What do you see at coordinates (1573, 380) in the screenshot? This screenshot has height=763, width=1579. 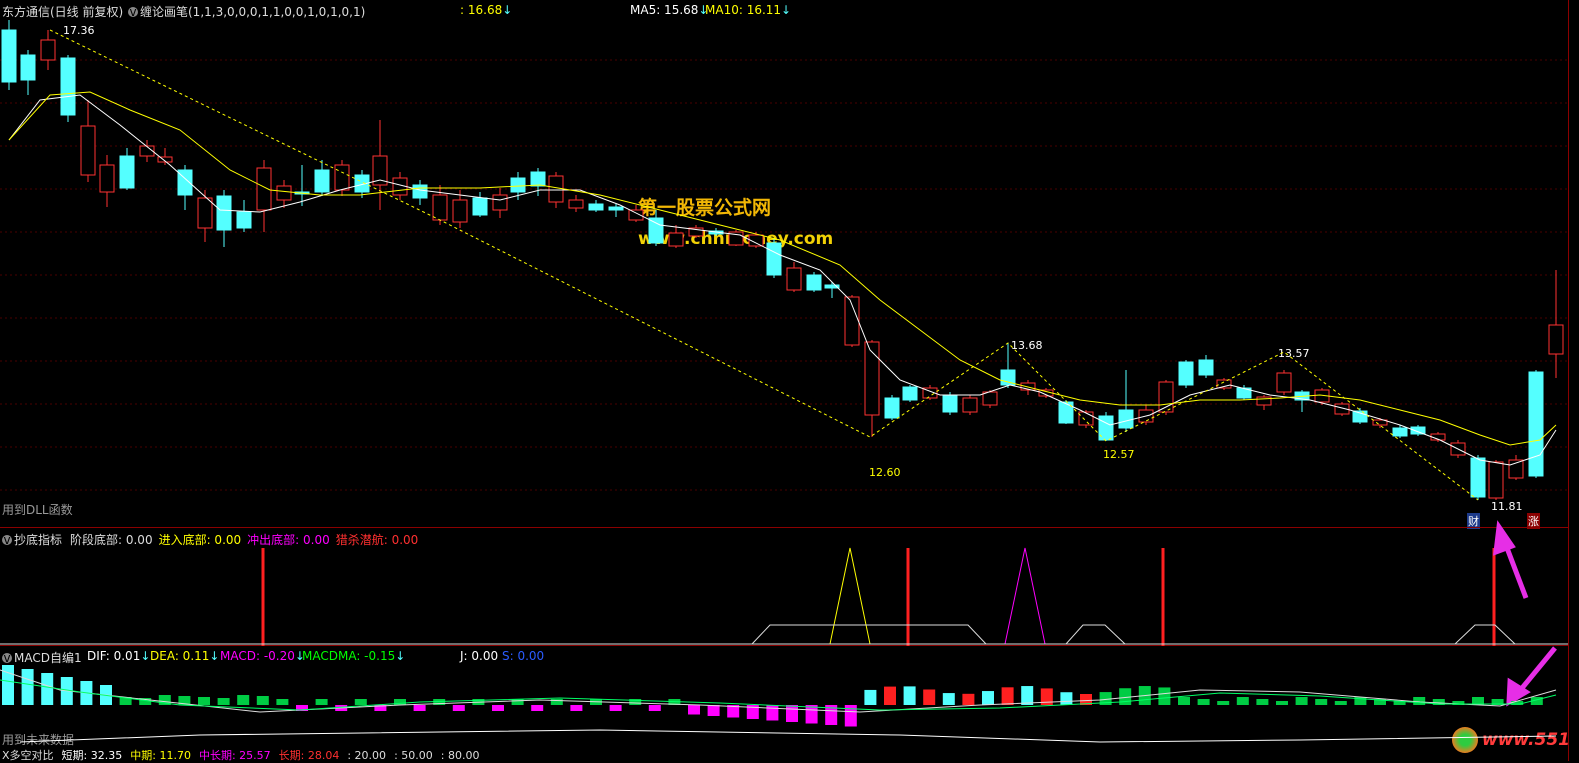 I see `right-scale` at bounding box center [1573, 380].